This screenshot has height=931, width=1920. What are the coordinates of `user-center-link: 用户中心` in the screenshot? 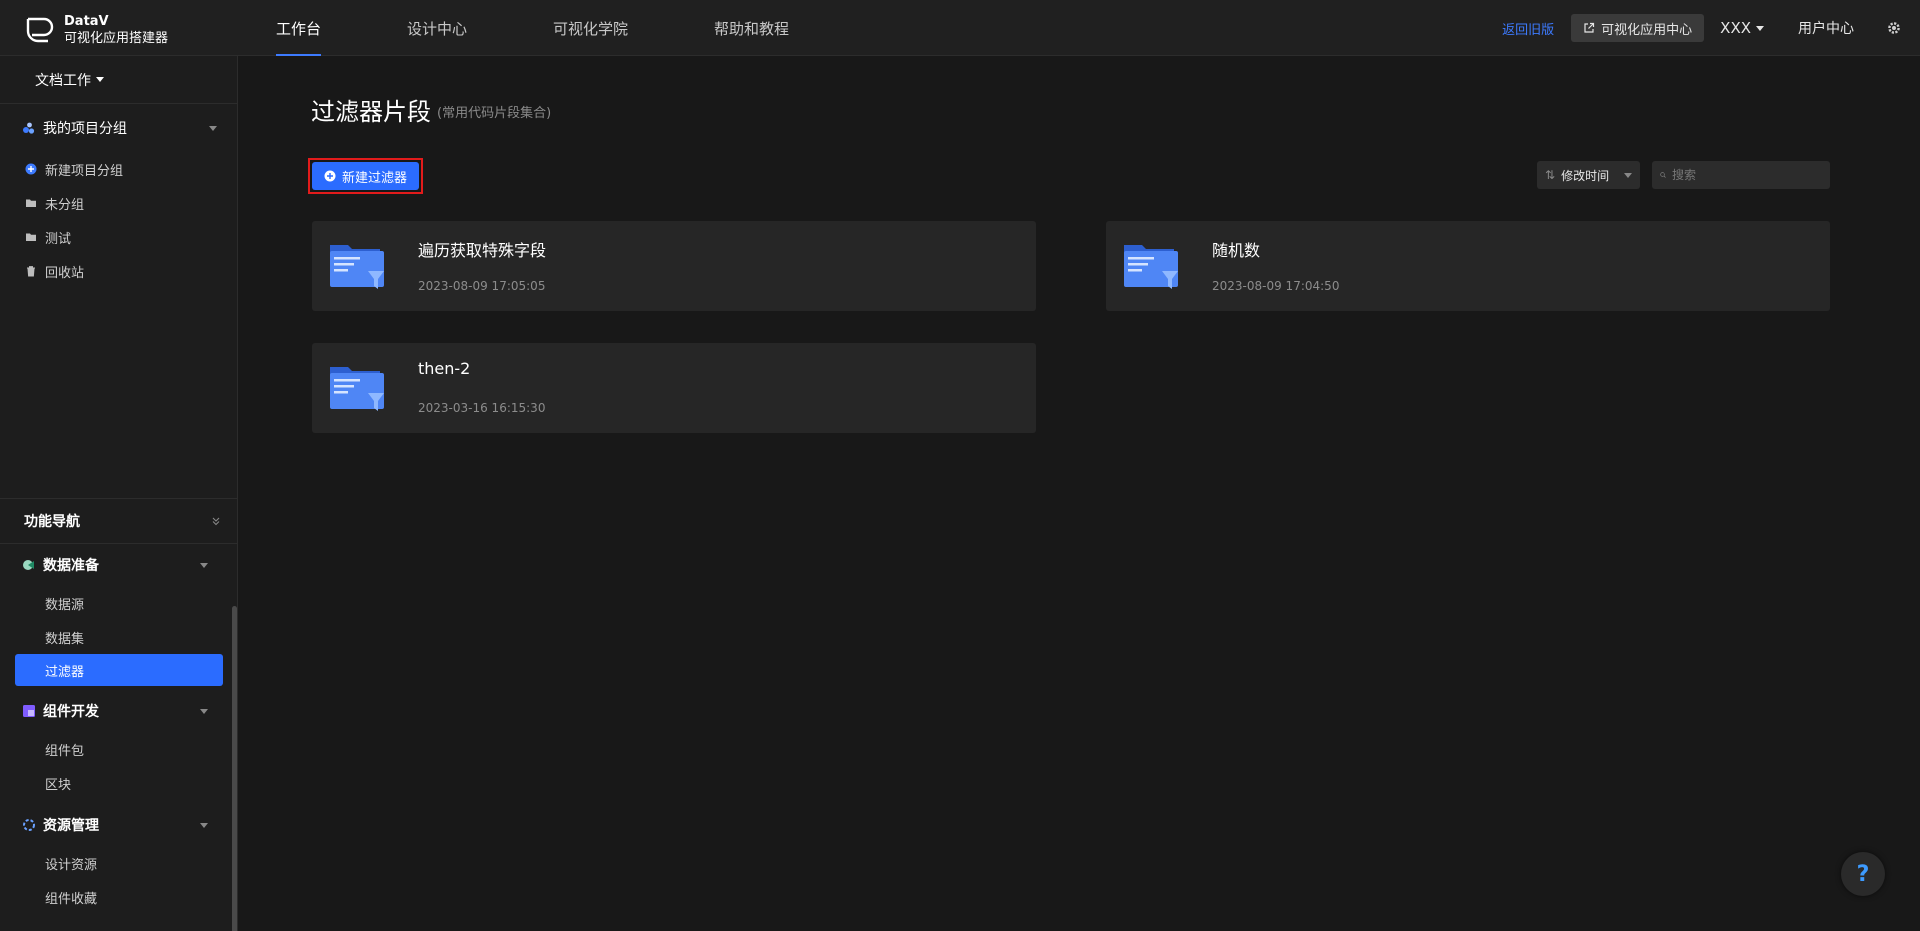 It's located at (1826, 28).